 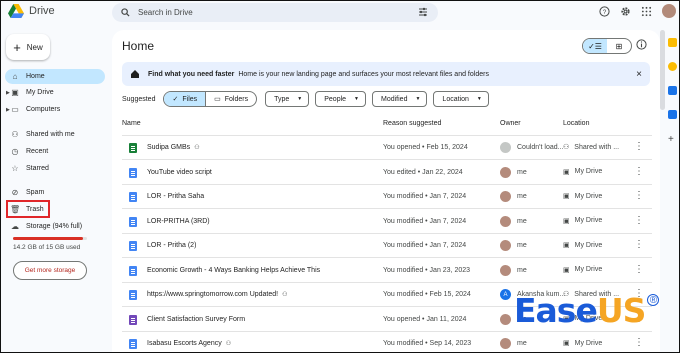 What do you see at coordinates (217, 294) in the screenshot?
I see `file-name: https://www.springtomorrow.com Updated! ⚇` at bounding box center [217, 294].